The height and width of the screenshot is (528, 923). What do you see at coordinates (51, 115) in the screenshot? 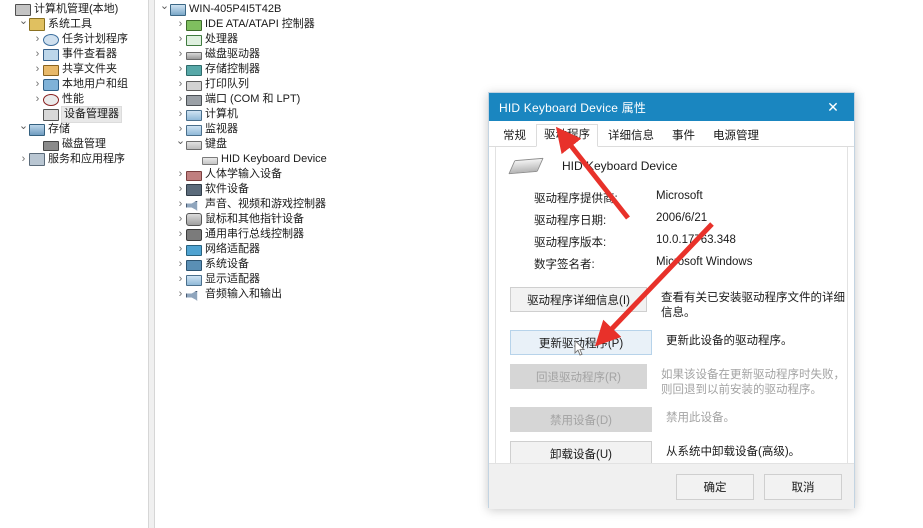
I see `devmgr-icon` at bounding box center [51, 115].